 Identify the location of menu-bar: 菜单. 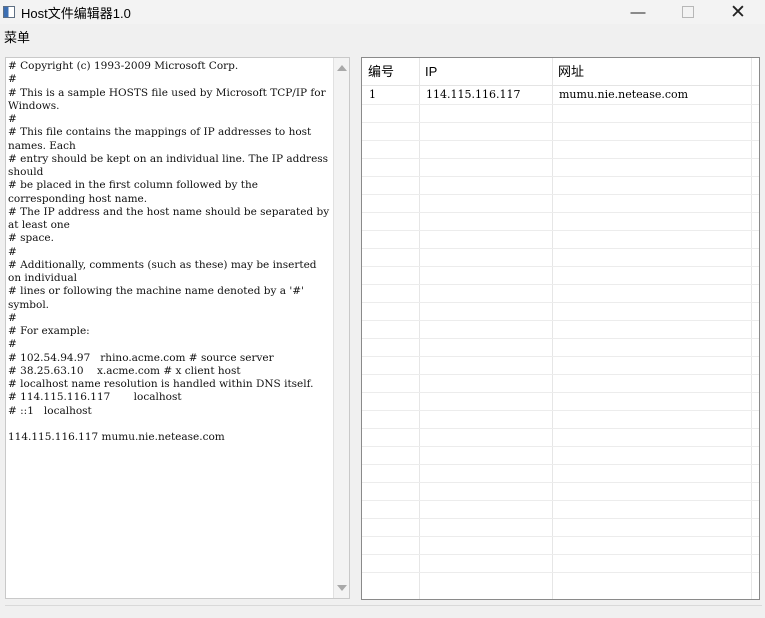
(382, 36).